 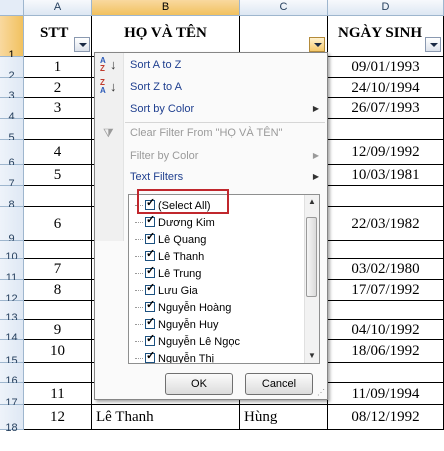 What do you see at coordinates (58, 417) in the screenshot?
I see `table-cell: 12` at bounding box center [58, 417].